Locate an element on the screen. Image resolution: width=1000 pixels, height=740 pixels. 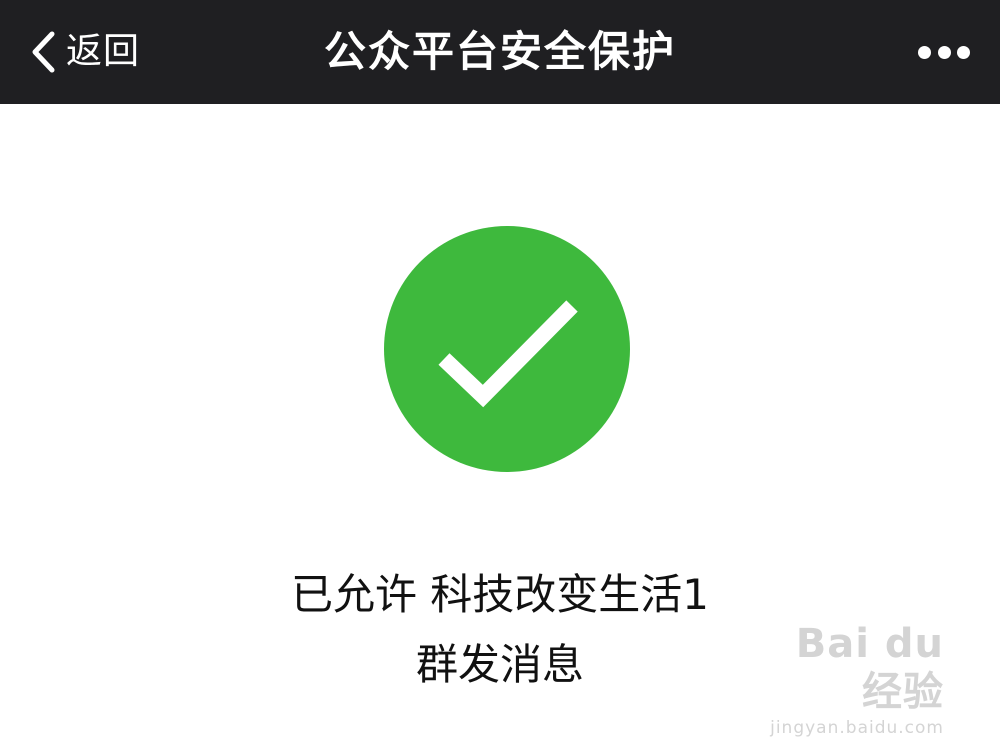
back-button: 返回 is located at coordinates (85, 52).